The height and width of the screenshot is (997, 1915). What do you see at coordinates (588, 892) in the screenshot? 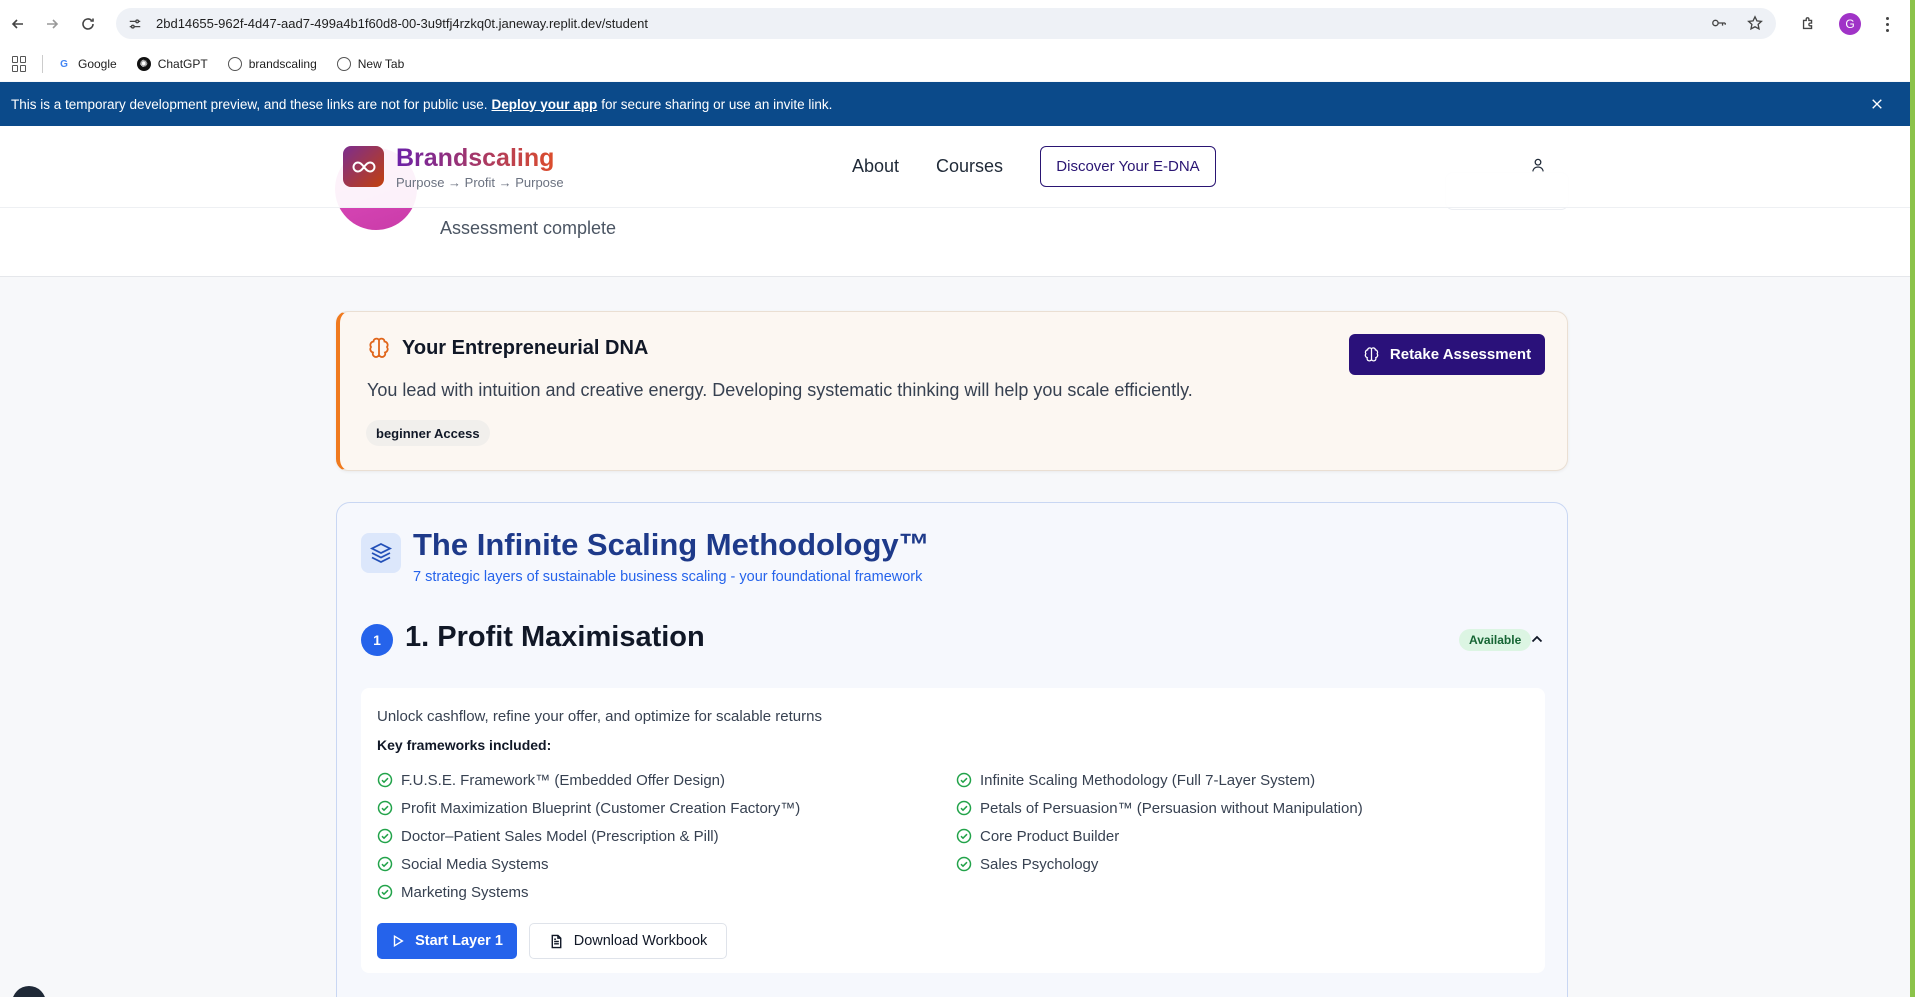
I see `list-item: Marketing Systems` at bounding box center [588, 892].